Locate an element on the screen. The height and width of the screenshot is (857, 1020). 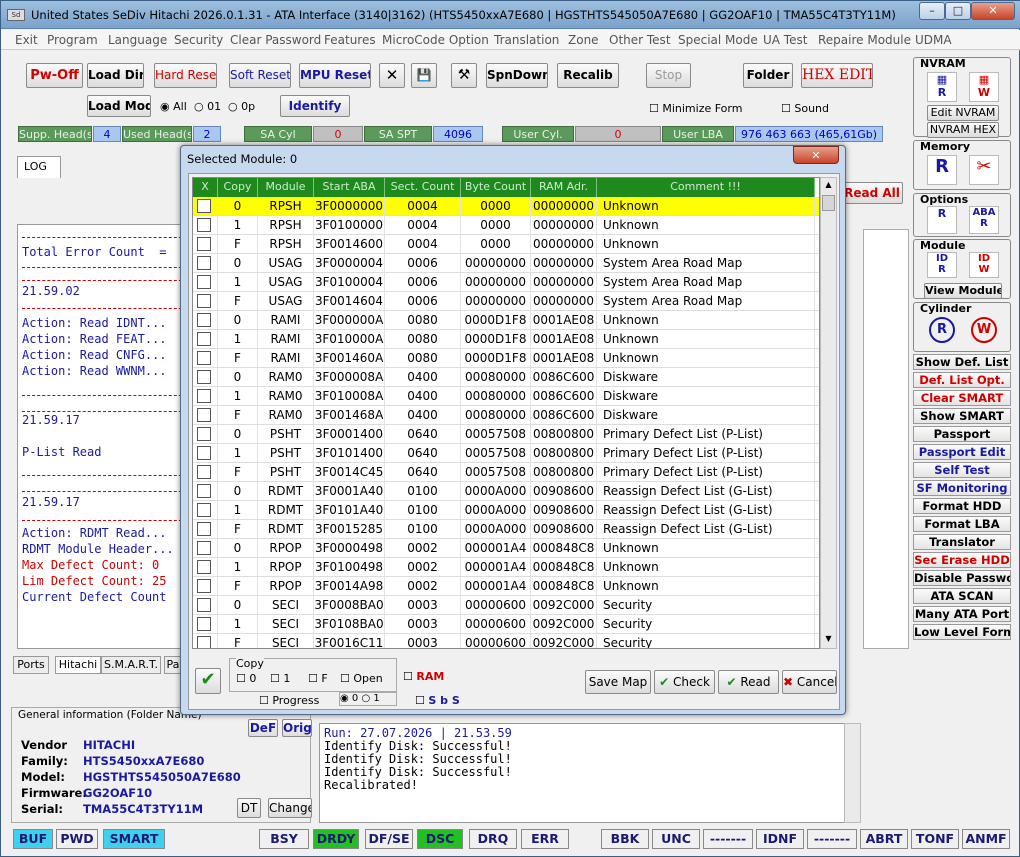
column-header: Comment !!! is located at coordinates (706, 187).